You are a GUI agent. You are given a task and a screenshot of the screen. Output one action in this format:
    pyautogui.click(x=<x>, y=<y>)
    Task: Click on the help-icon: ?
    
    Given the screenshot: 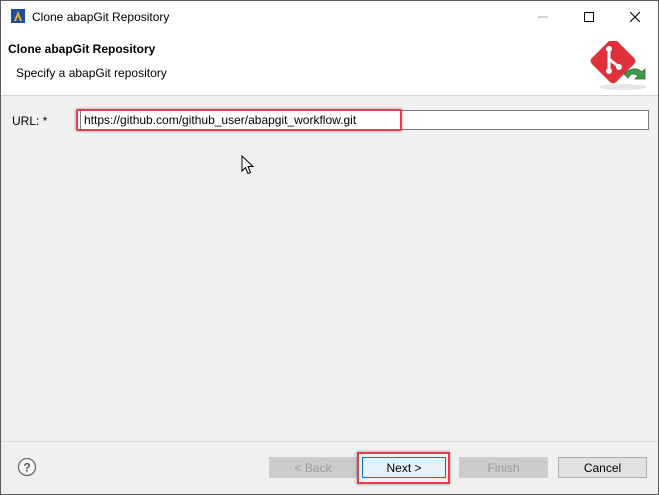 What is the action you would take?
    pyautogui.click(x=27, y=467)
    